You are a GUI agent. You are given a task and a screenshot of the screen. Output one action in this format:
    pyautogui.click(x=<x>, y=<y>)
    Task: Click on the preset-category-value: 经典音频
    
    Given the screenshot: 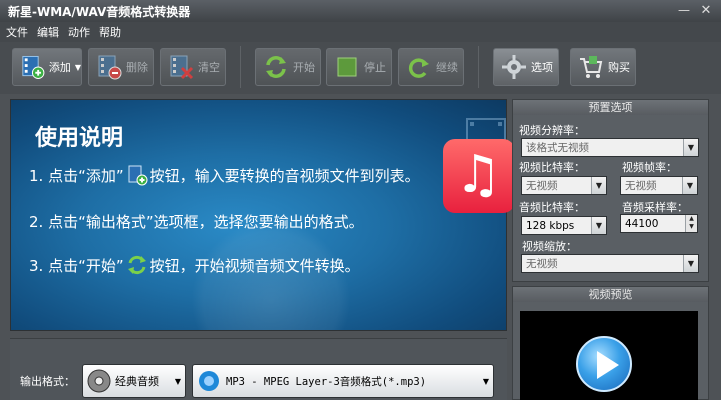 What is the action you would take?
    pyautogui.click(x=137, y=381)
    